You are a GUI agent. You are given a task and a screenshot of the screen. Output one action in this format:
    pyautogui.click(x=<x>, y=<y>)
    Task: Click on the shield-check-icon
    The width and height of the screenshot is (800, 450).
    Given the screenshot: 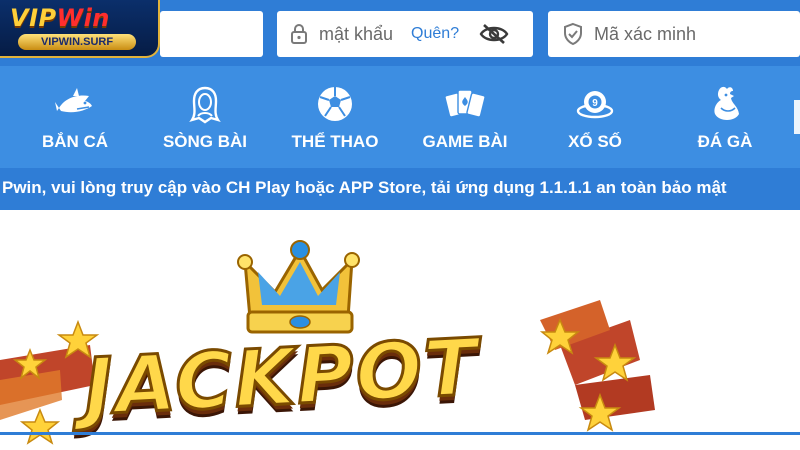 What is the action you would take?
    pyautogui.click(x=573, y=34)
    